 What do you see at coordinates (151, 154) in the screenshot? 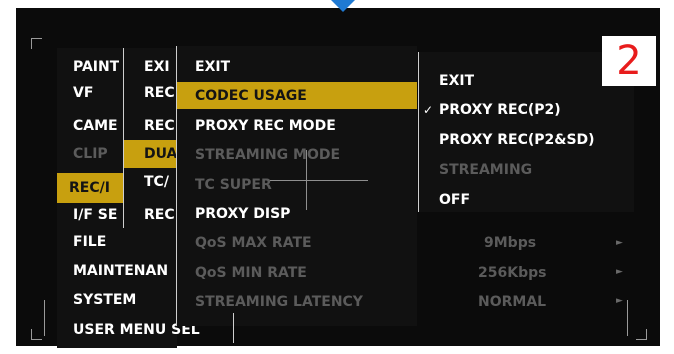
I see `sub-menu-item-dual: DUA` at bounding box center [151, 154].